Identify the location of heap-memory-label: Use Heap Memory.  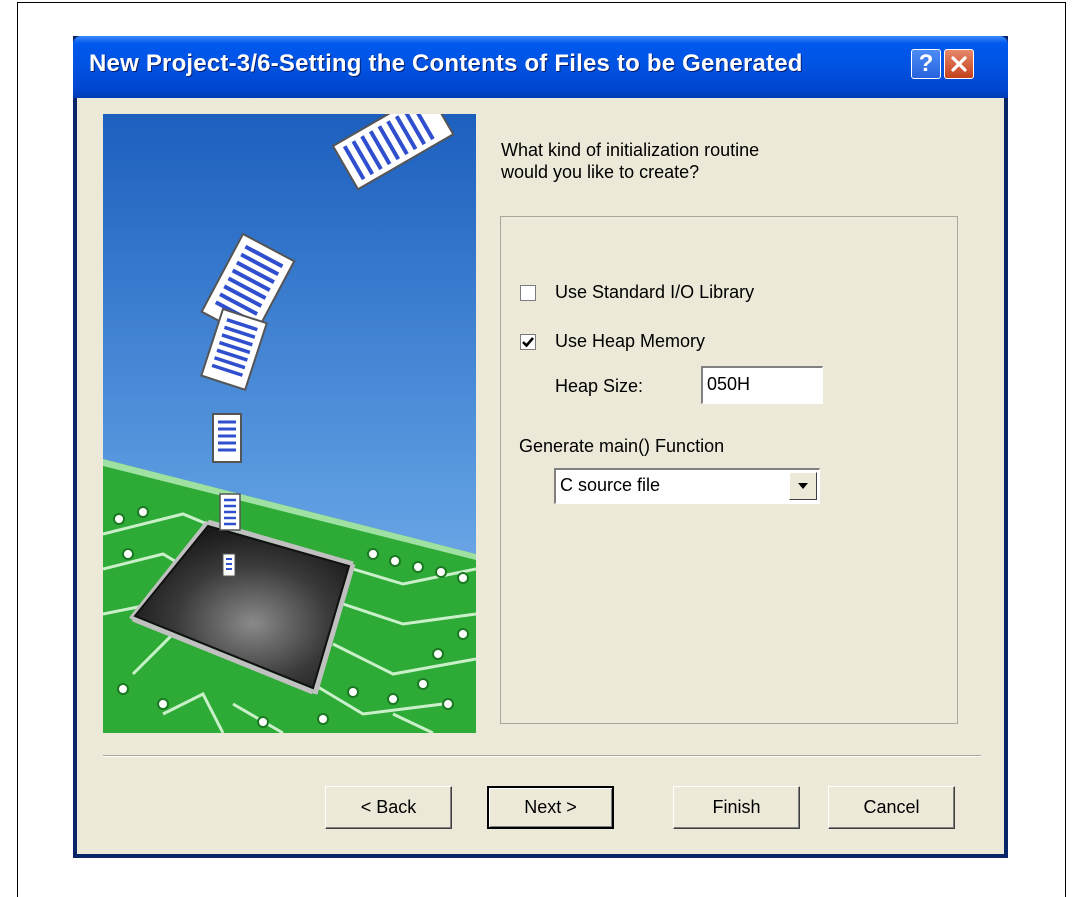
(630, 341).